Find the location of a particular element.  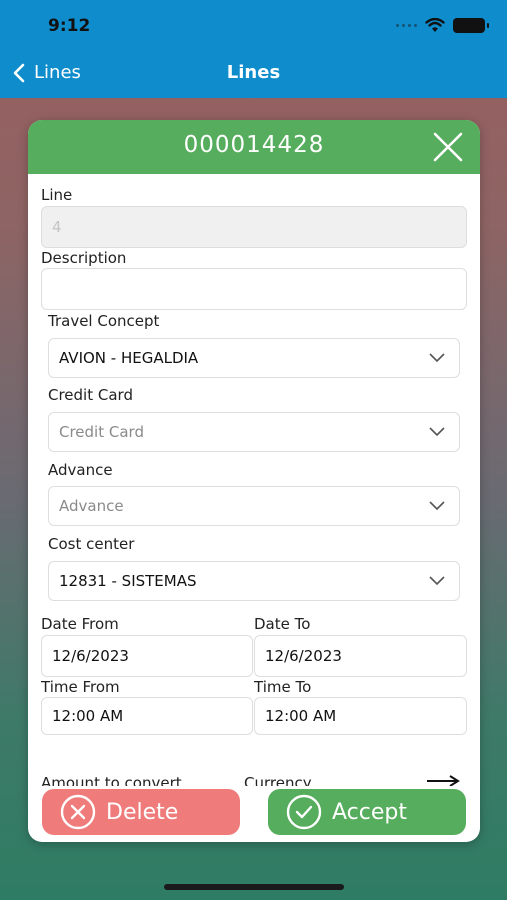

delete-label: Delete is located at coordinates (142, 812).